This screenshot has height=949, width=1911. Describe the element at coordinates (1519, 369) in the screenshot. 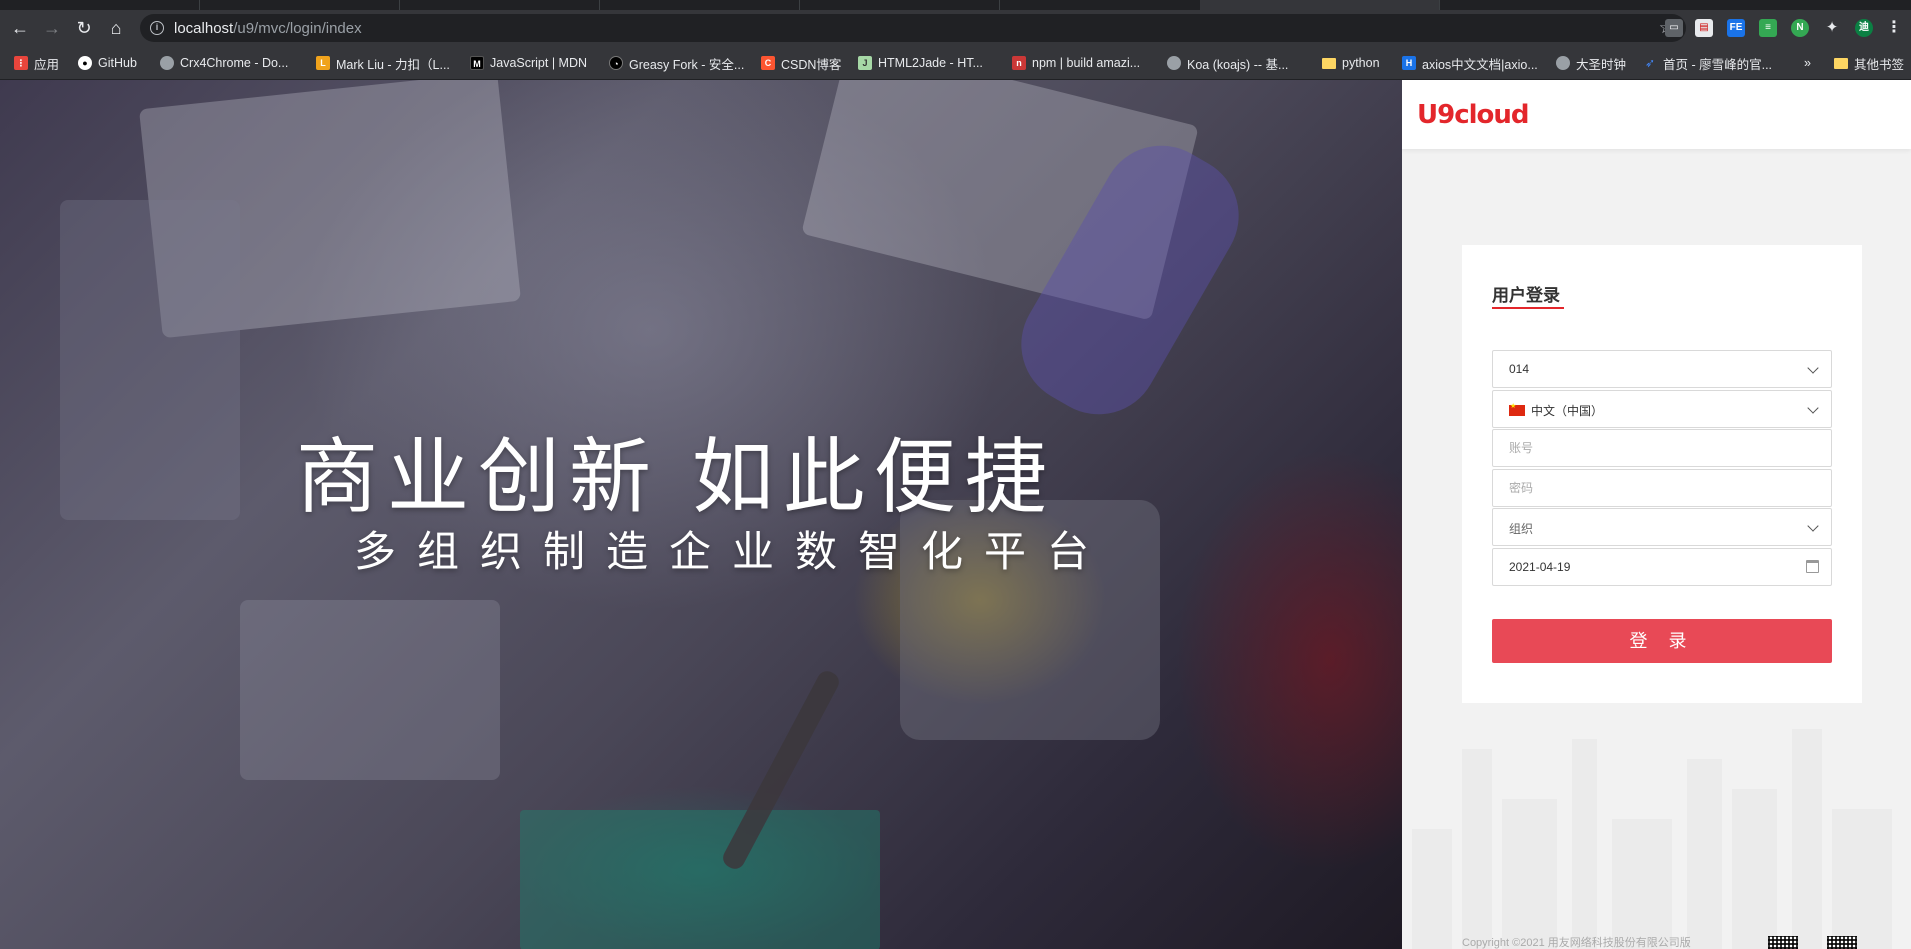

I see `account-set-value: 014` at that location.